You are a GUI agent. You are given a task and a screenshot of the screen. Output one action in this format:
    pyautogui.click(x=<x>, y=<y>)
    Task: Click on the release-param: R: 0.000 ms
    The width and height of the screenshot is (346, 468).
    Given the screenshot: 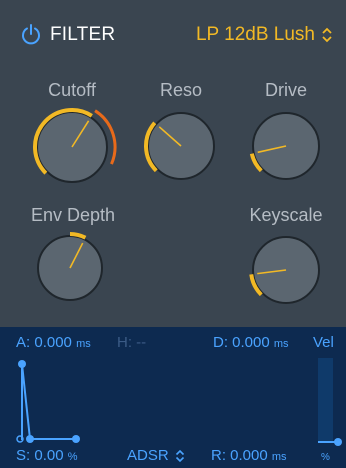 What is the action you would take?
    pyautogui.click(x=249, y=455)
    